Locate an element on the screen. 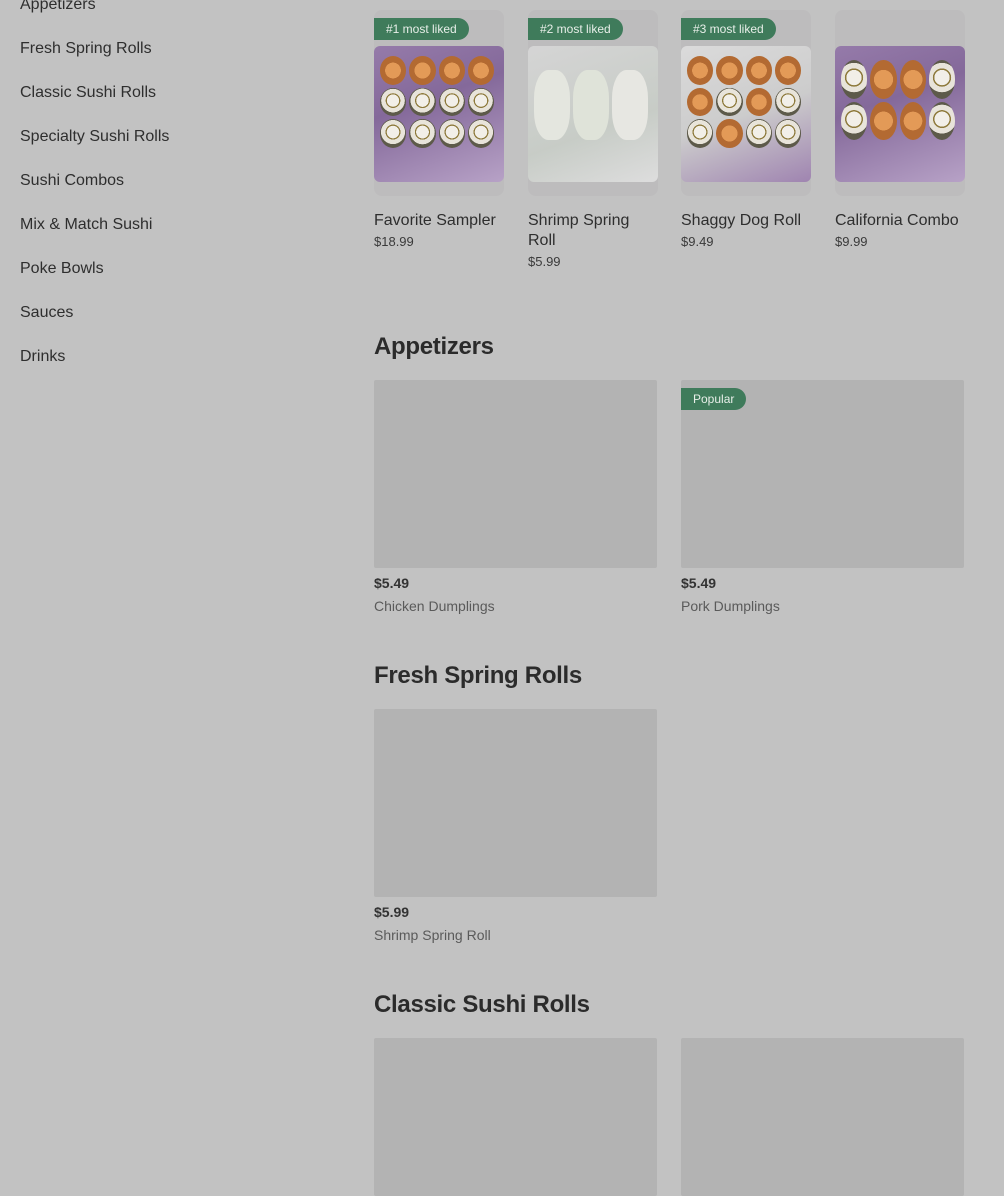 This screenshot has height=1196, width=1004. sidebar-item-sushi-combos: Sushi Combos is located at coordinates (72, 181).